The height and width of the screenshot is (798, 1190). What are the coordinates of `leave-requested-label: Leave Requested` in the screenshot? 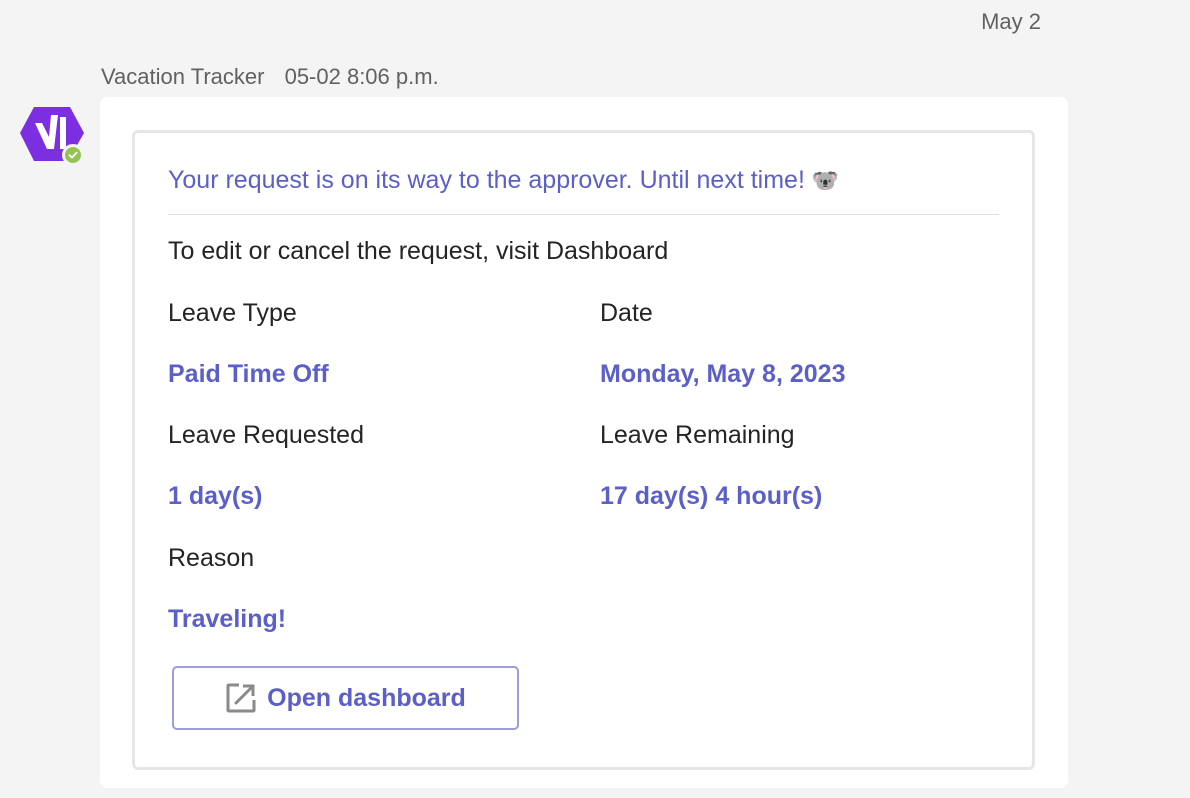 It's located at (266, 435).